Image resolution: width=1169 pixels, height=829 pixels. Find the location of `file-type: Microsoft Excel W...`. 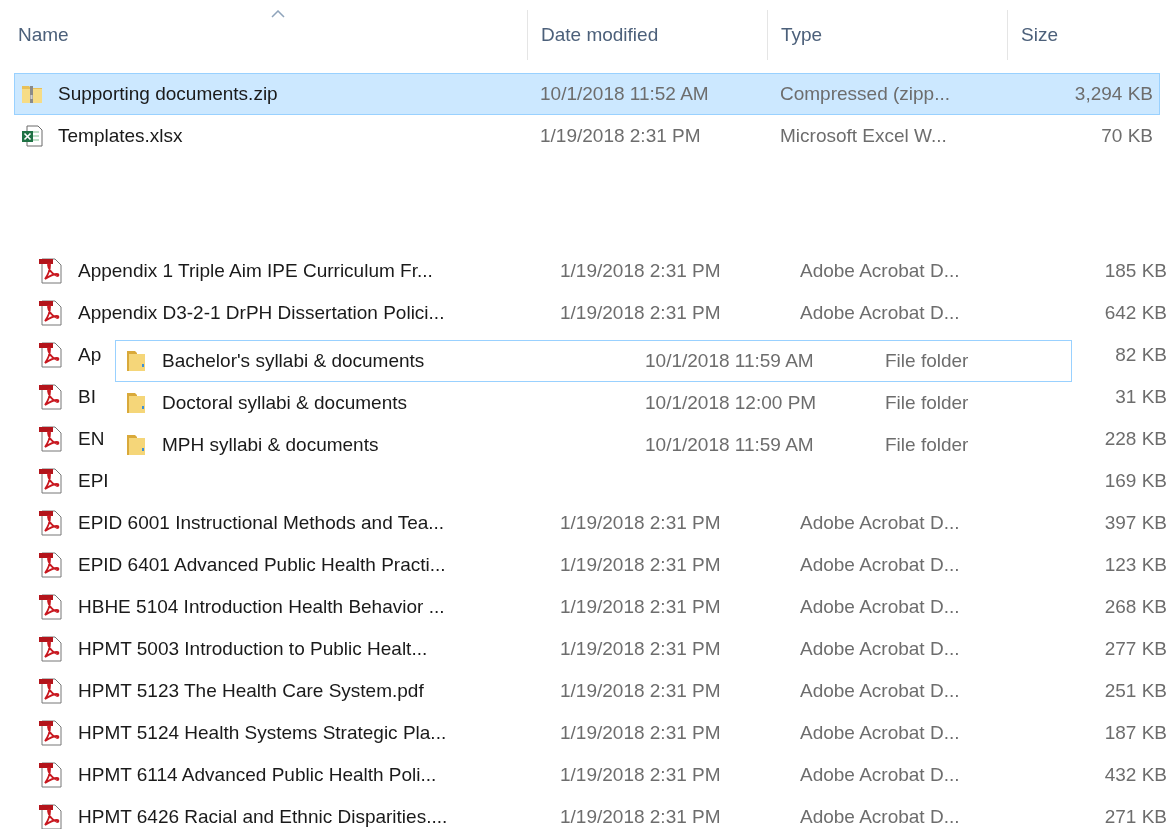

file-type: Microsoft Excel W... is located at coordinates (863, 135).